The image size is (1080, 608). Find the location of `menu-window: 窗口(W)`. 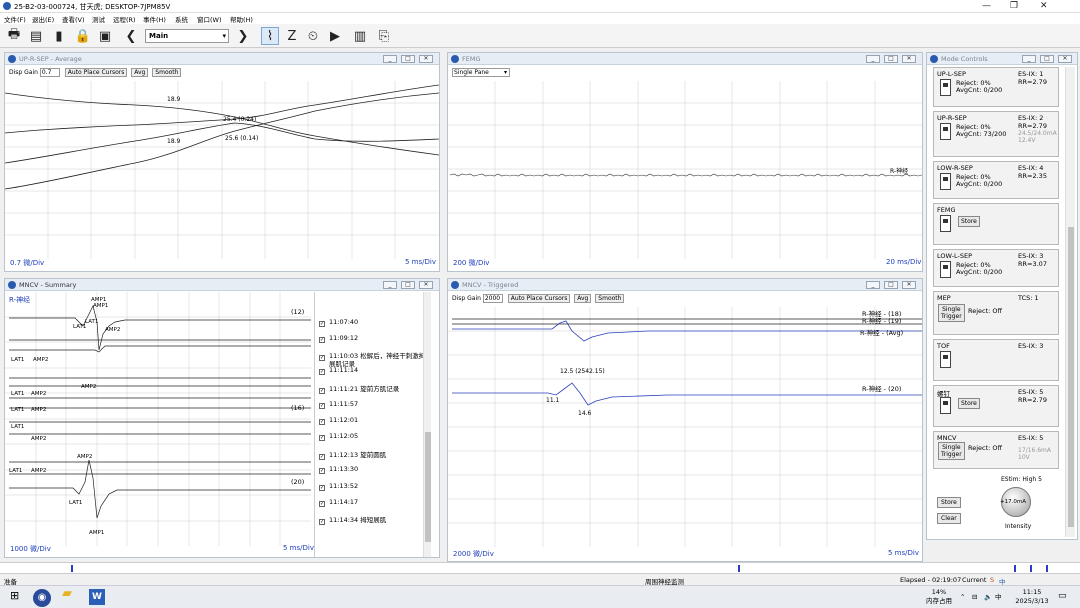

menu-window: 窗口(W) is located at coordinates (209, 19).